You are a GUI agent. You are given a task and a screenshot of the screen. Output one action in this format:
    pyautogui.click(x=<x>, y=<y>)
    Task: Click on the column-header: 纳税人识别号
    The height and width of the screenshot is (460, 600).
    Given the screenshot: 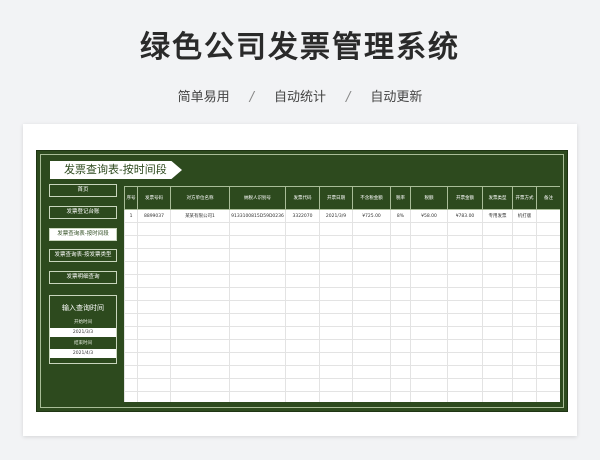 What is the action you would take?
    pyautogui.click(x=257, y=198)
    